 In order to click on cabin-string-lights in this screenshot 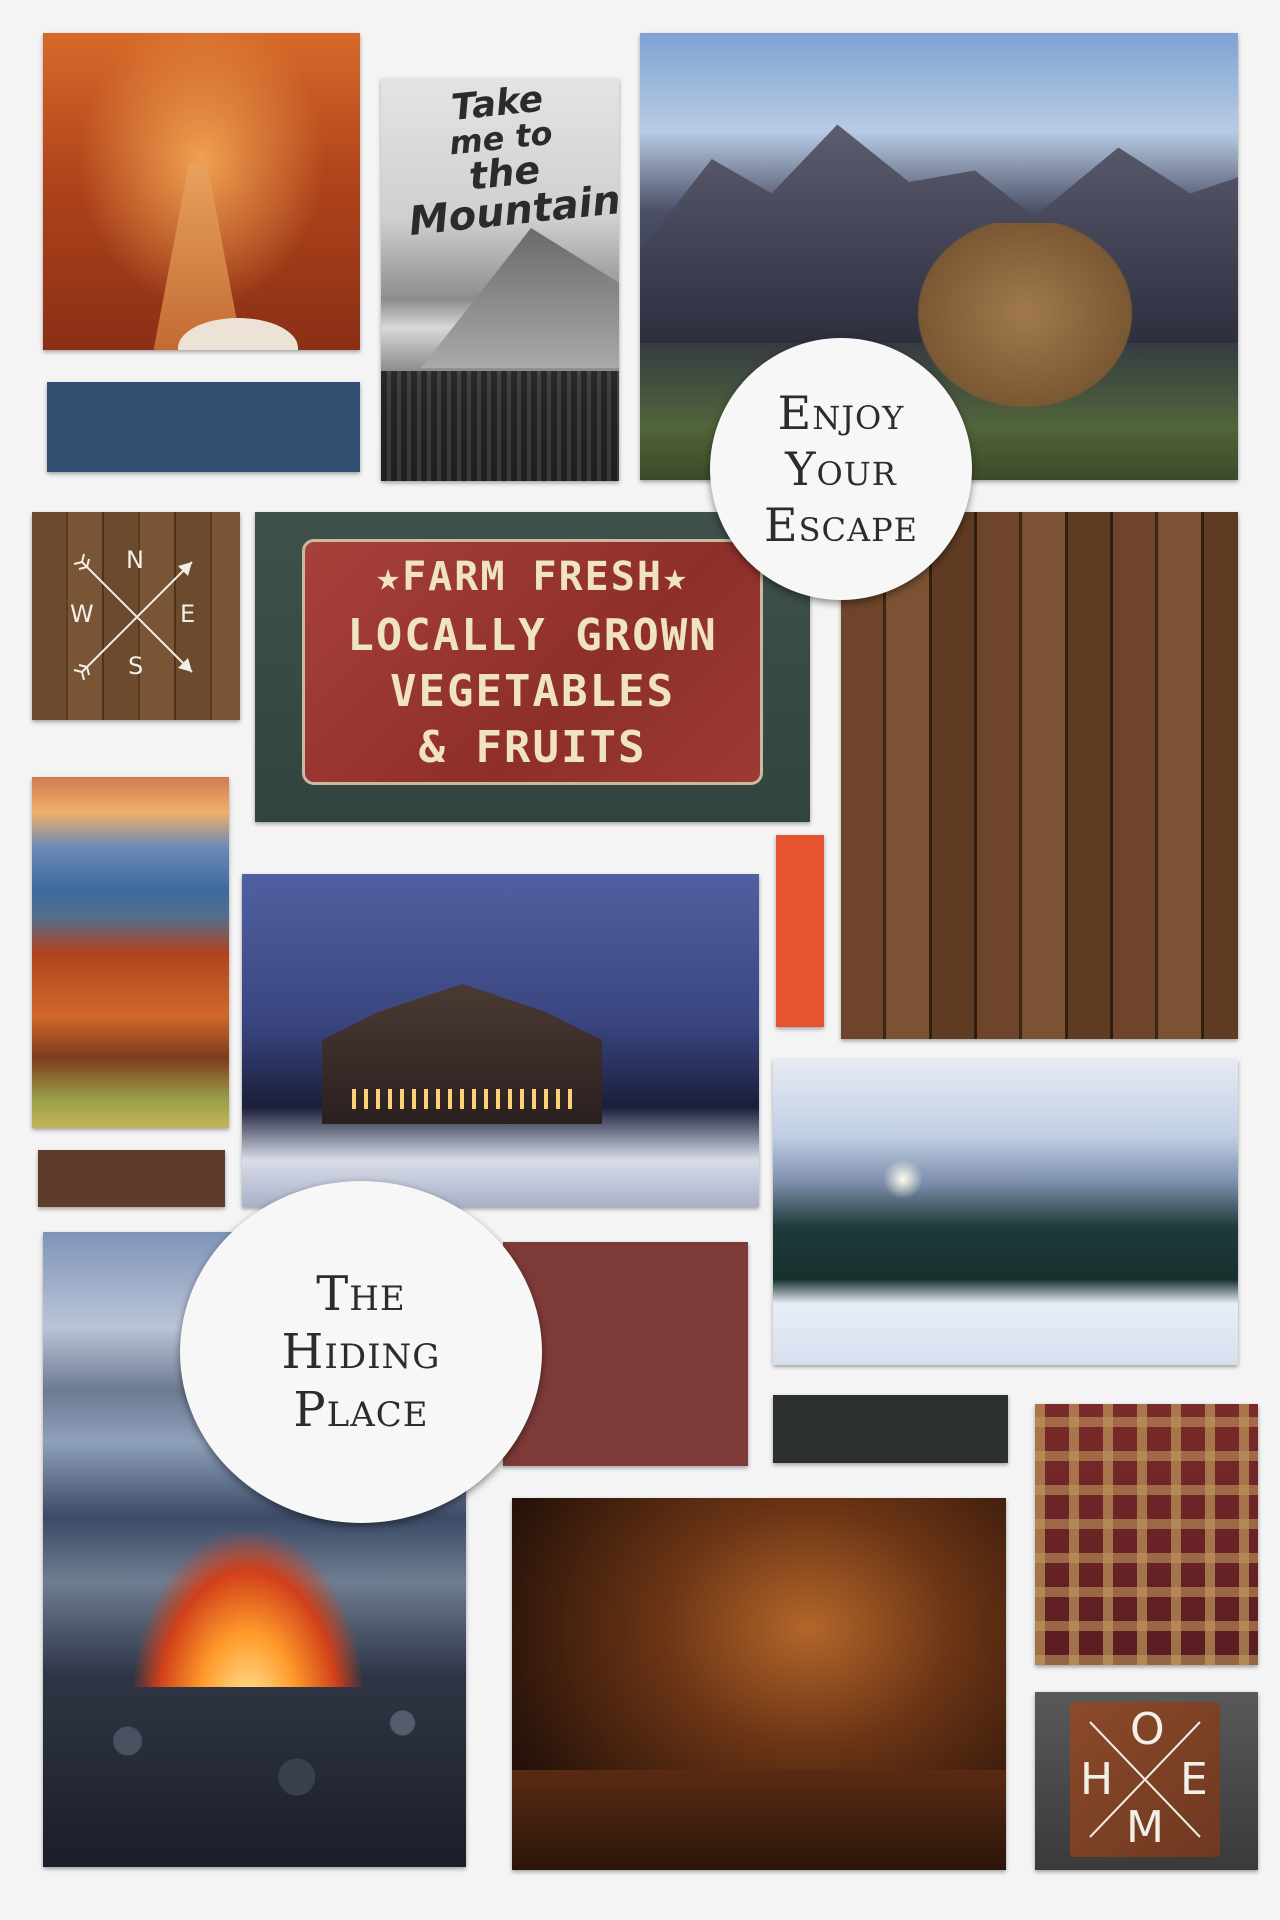, I will do `click(462, 1099)`.